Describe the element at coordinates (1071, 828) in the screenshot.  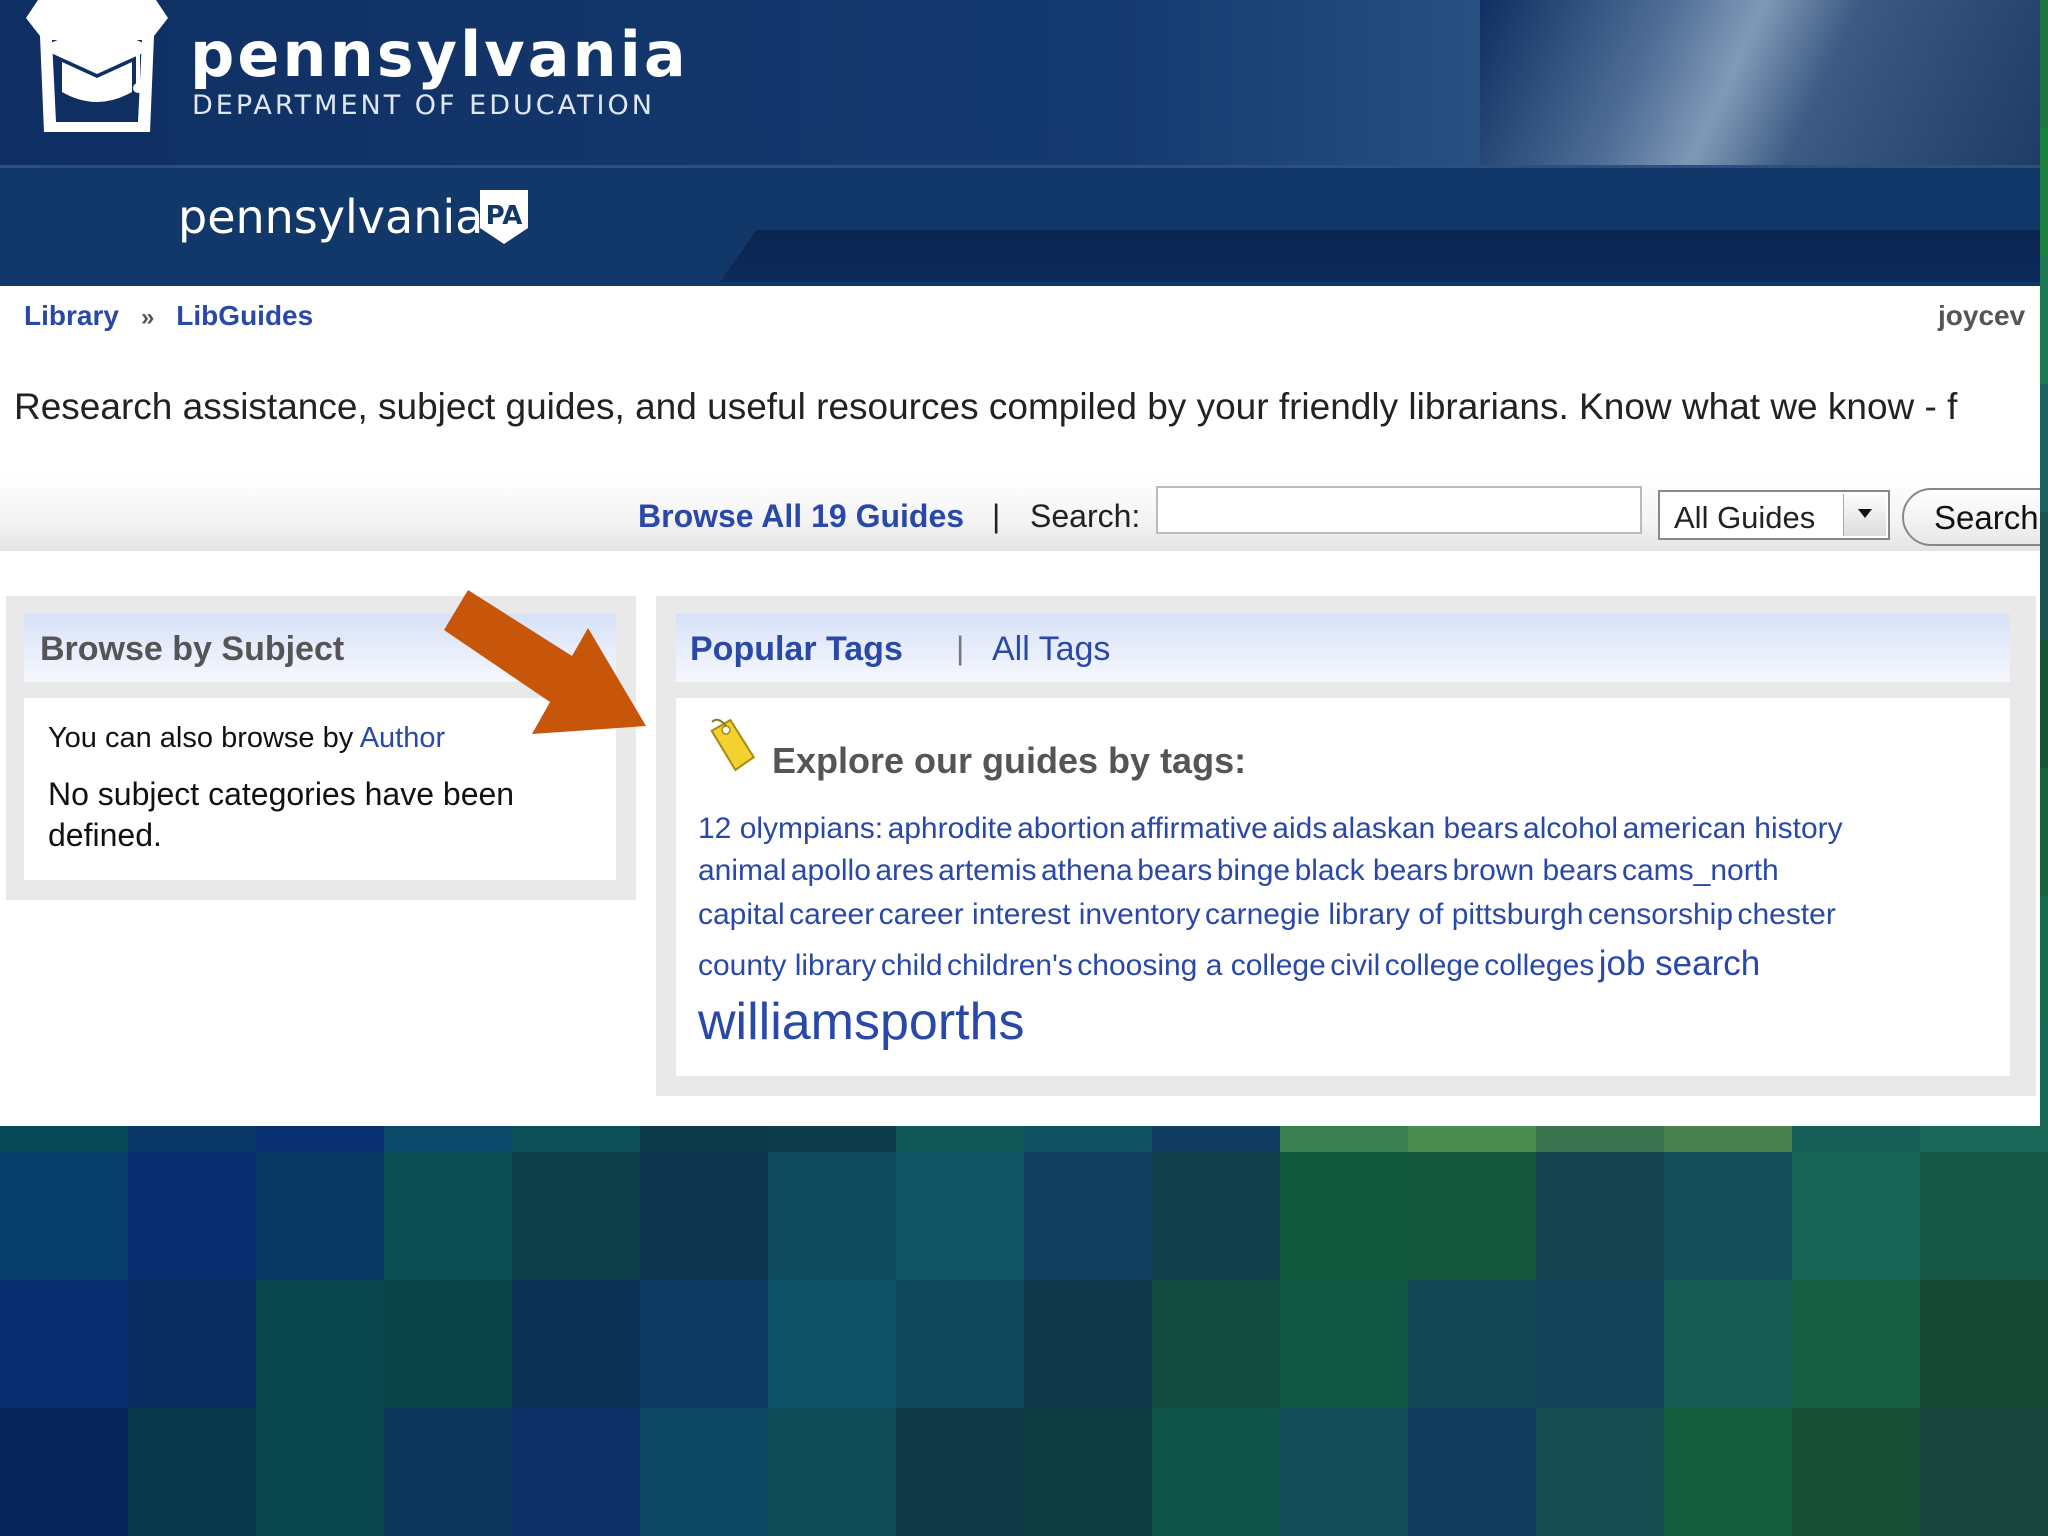
I see `tag-link: abortion` at that location.